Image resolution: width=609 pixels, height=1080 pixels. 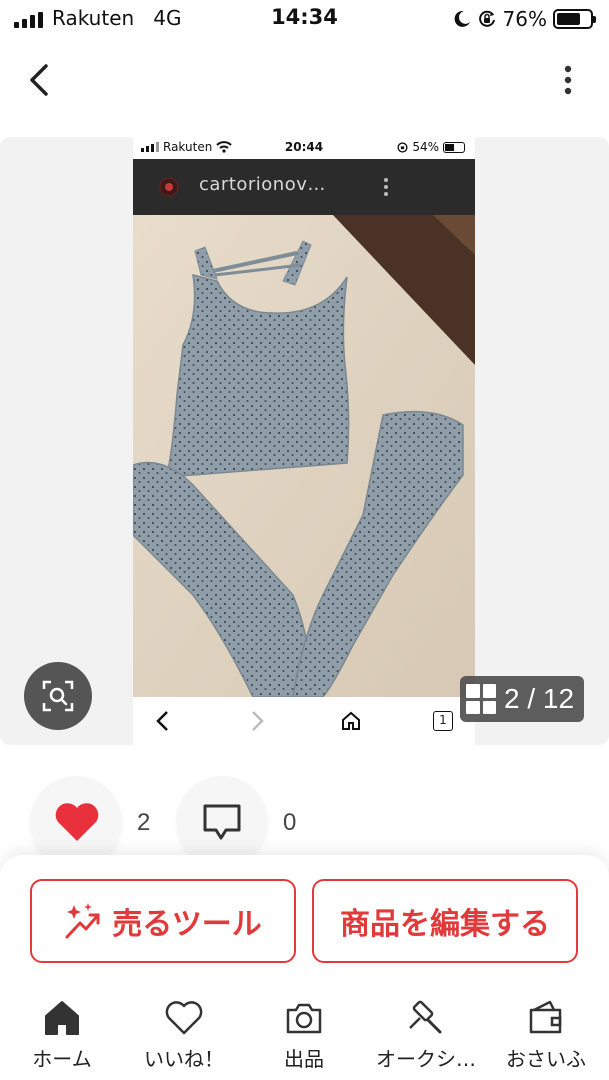 I want to click on grid-icon, so click(x=481, y=699).